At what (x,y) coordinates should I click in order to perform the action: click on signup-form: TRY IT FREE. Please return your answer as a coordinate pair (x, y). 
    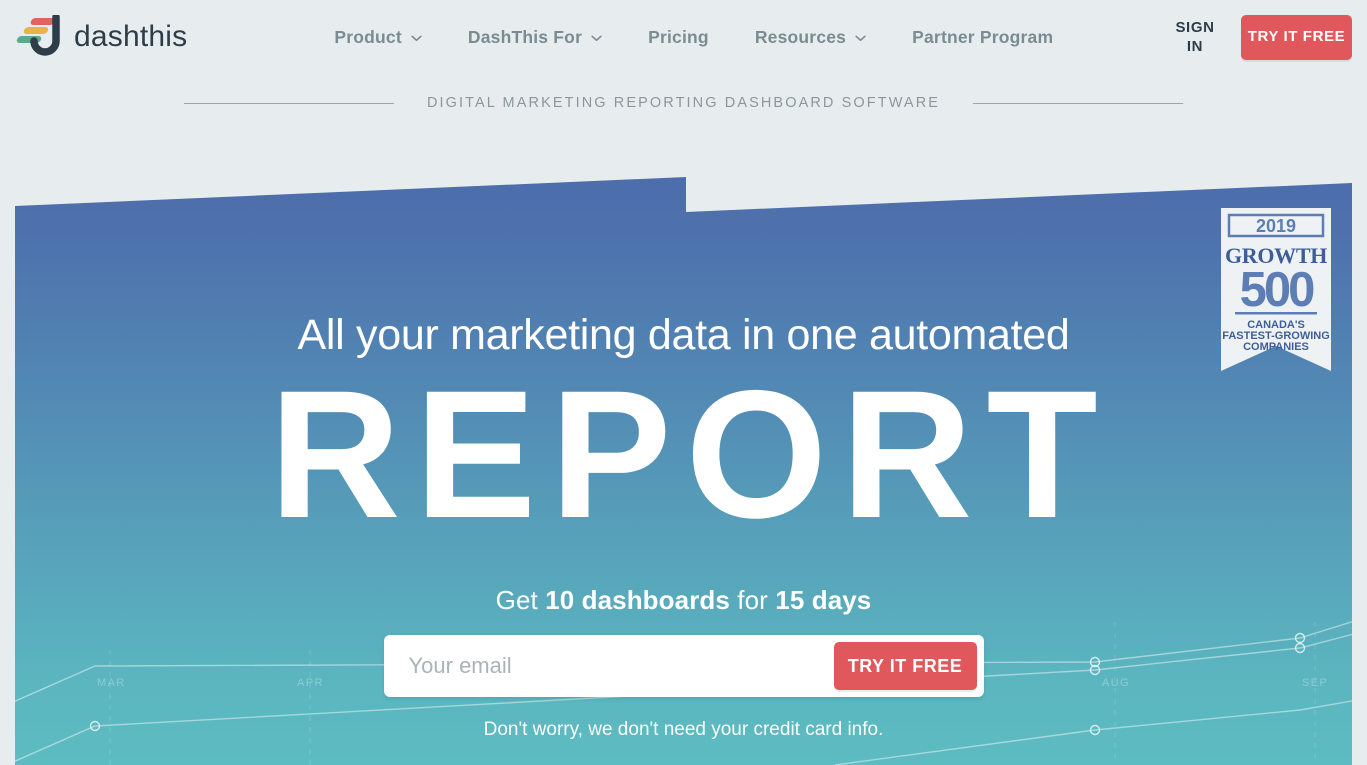
    Looking at the image, I should click on (683, 666).